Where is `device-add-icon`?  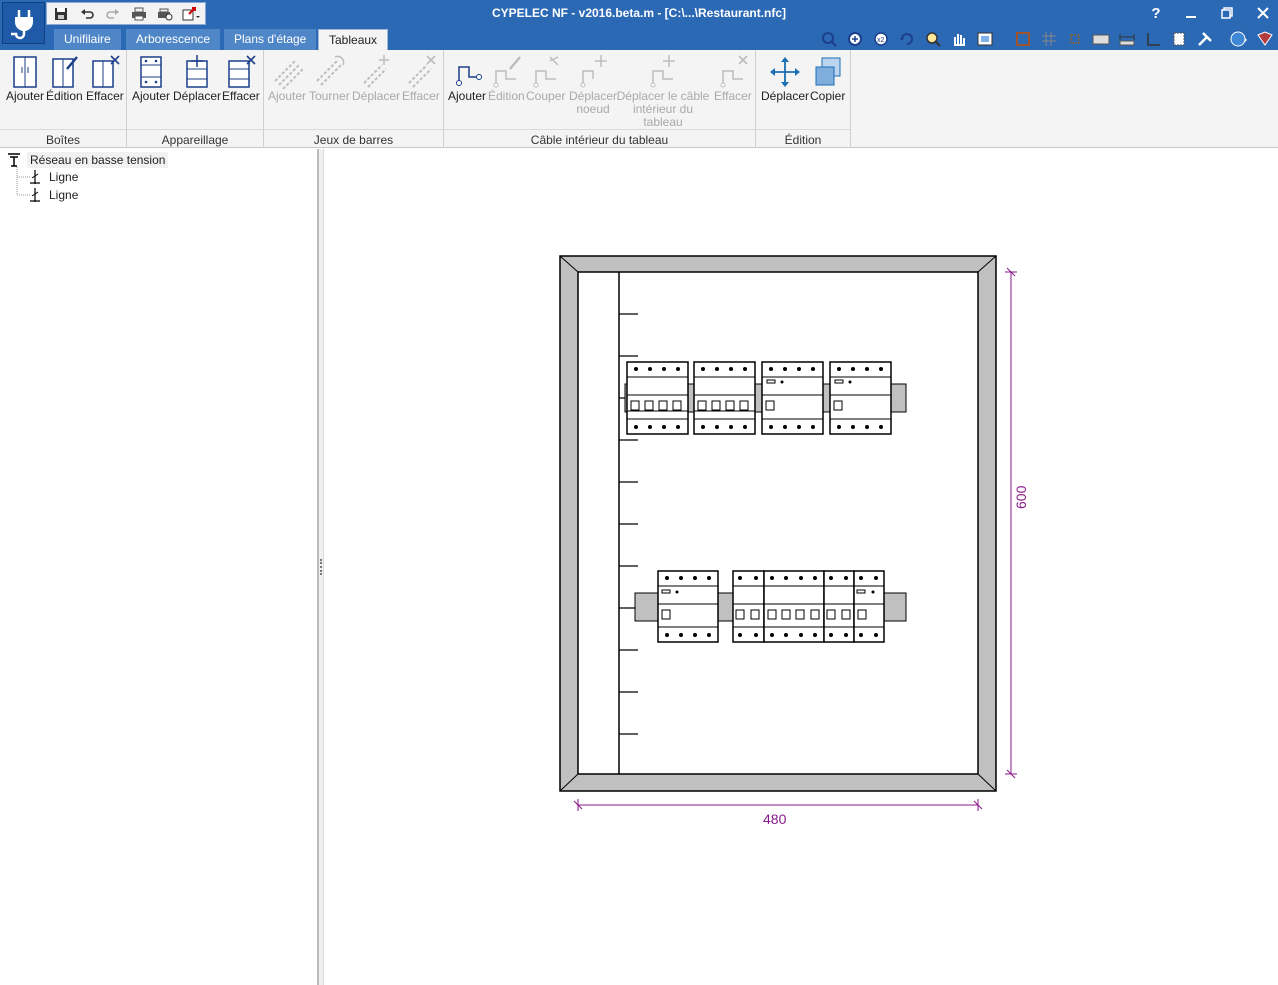
device-add-icon is located at coordinates (151, 72).